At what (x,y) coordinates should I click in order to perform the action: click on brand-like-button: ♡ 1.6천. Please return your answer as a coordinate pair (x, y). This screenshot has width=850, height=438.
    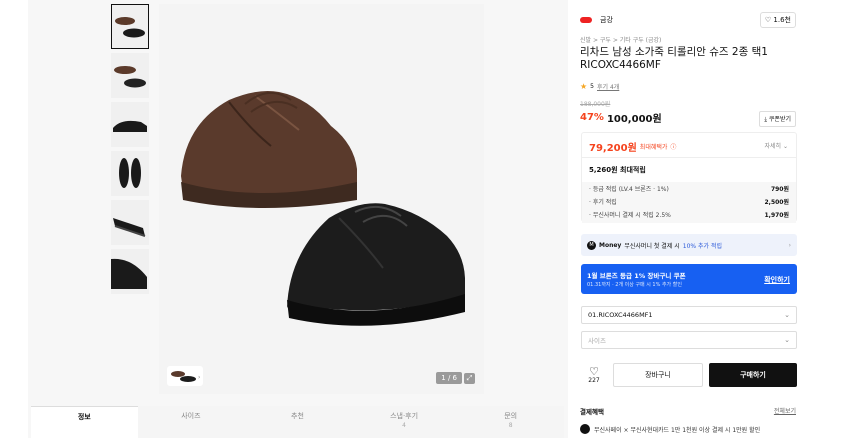
    Looking at the image, I should click on (777, 20).